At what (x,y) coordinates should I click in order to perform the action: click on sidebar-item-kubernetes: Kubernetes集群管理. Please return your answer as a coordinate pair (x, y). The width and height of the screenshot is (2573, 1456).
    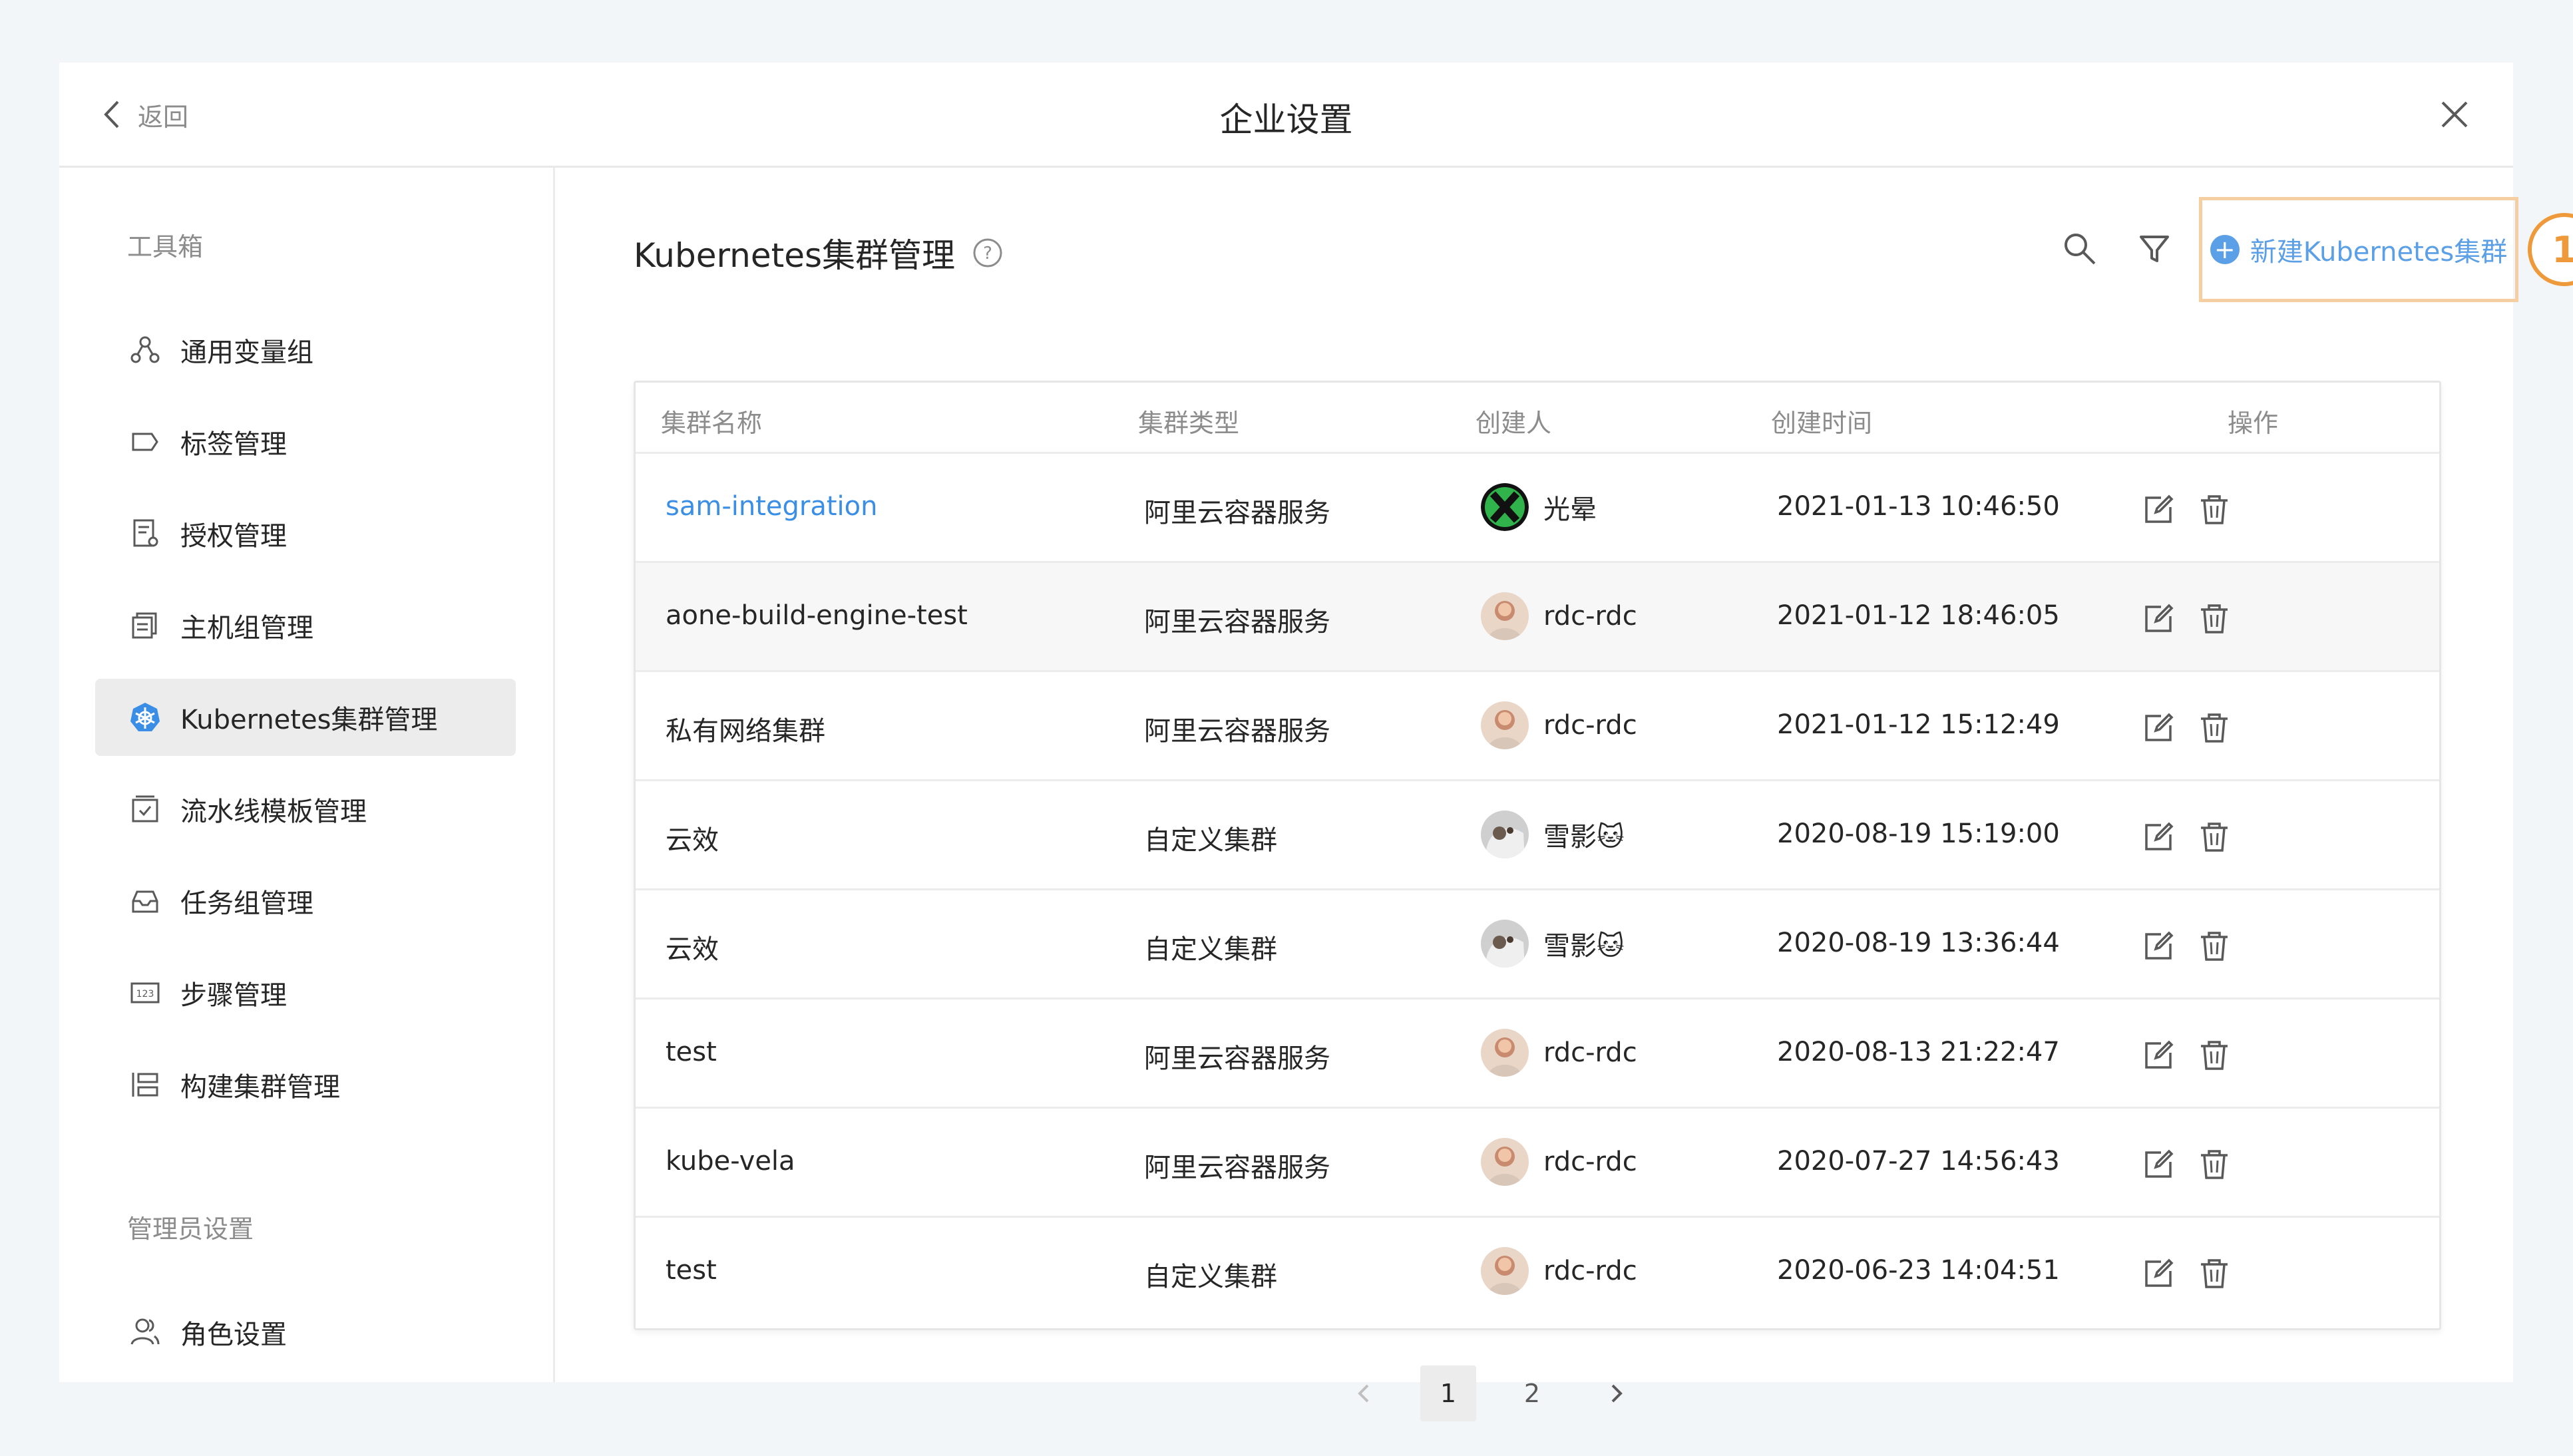
    Looking at the image, I should click on (305, 717).